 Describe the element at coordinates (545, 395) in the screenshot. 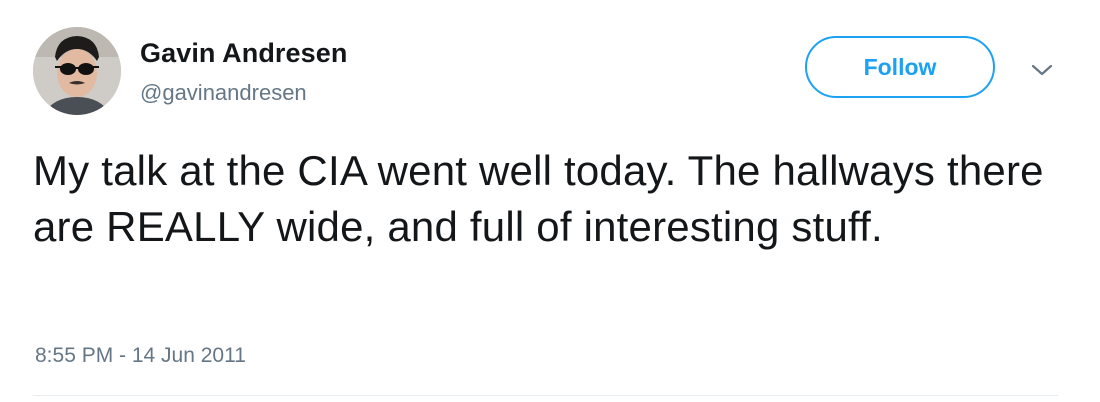

I see `divider` at that location.